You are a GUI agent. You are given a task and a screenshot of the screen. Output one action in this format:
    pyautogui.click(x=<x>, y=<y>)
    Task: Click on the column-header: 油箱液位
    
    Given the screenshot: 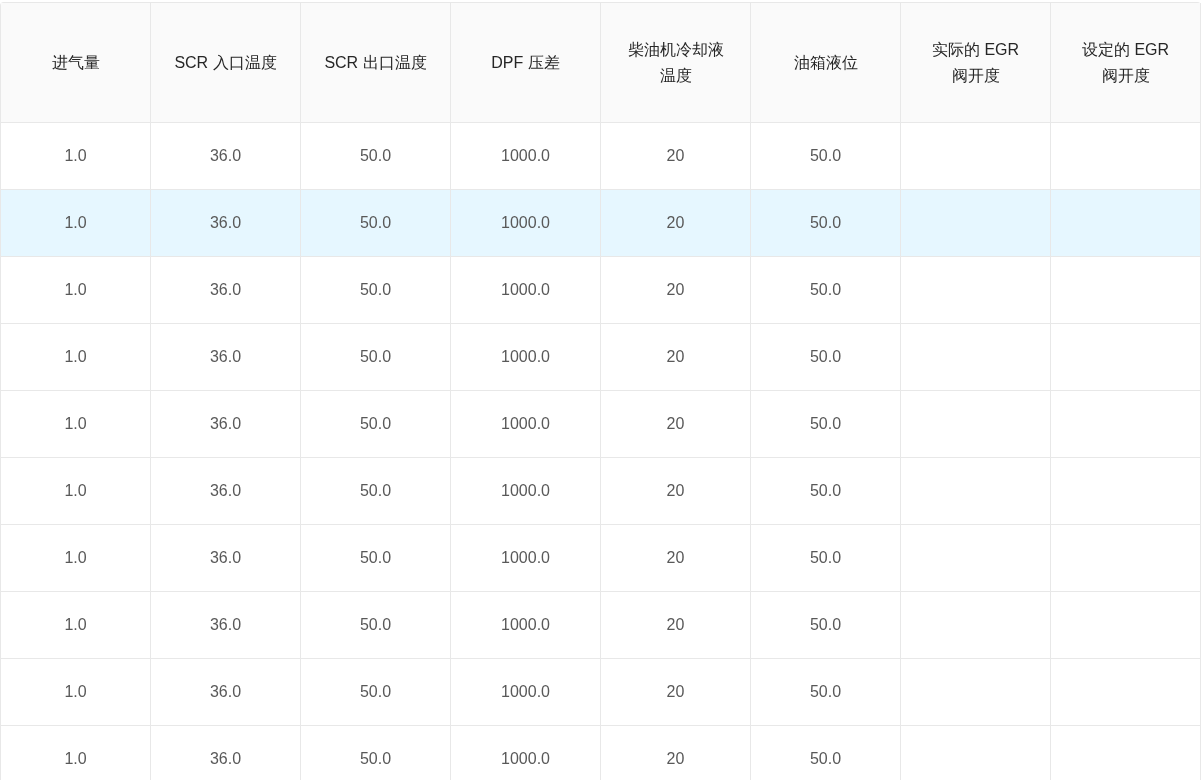 What is the action you would take?
    pyautogui.click(x=826, y=63)
    